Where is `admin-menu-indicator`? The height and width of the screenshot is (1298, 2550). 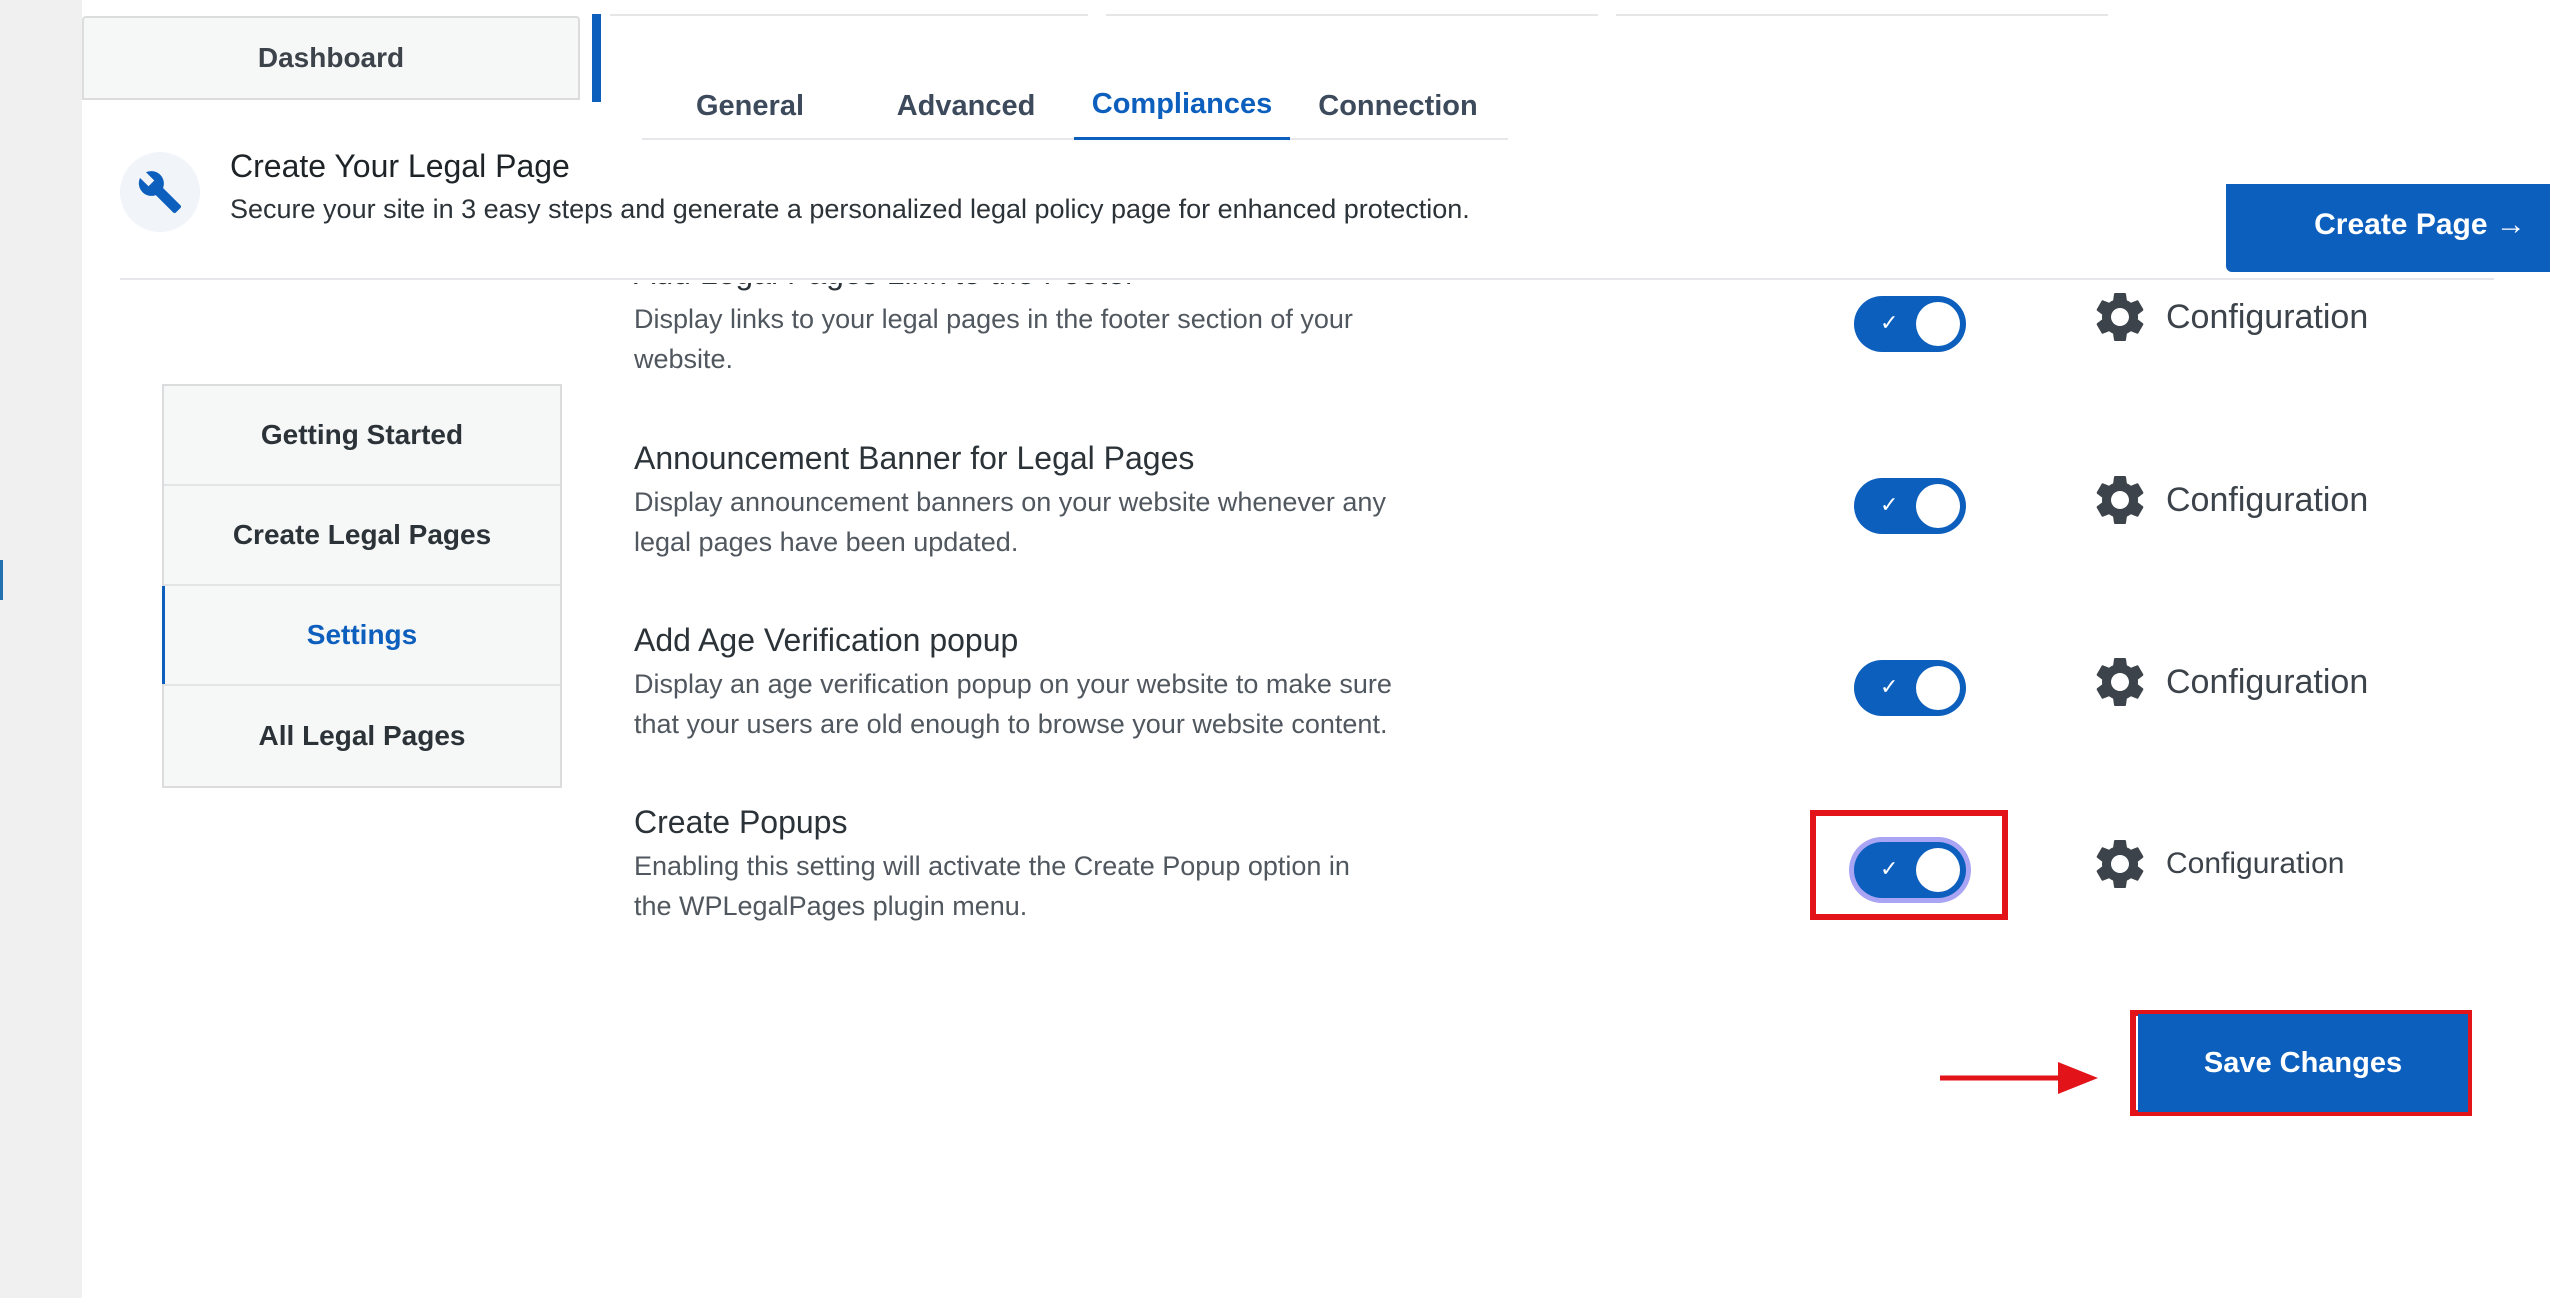 admin-menu-indicator is located at coordinates (1, 580).